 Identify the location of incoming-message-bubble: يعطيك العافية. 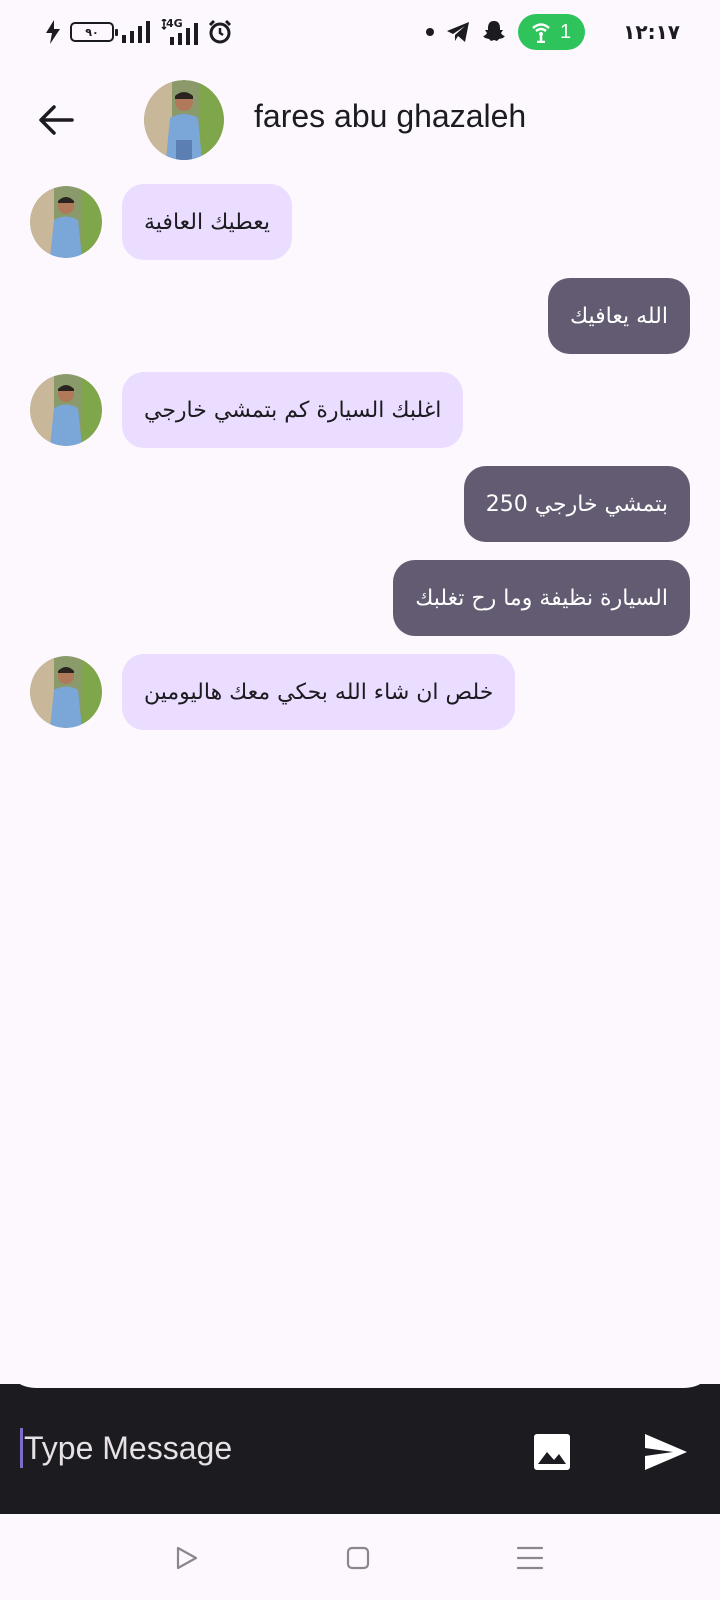
(207, 222).